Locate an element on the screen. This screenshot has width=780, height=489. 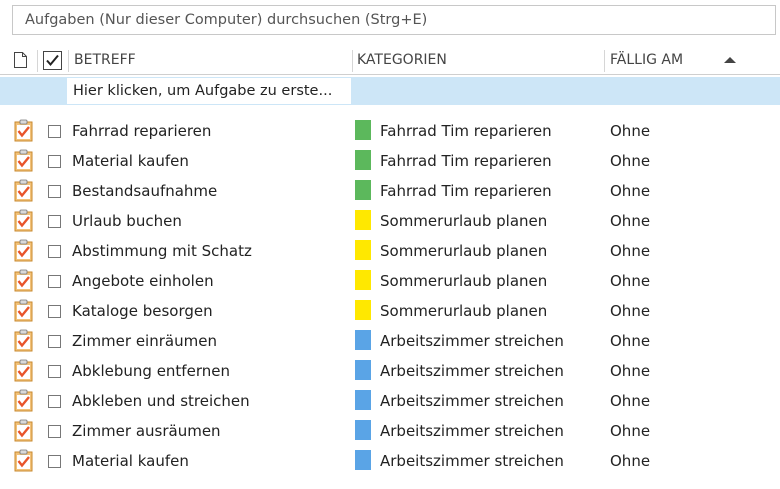
task-subject: Abstimmung mit Schatz is located at coordinates (162, 251).